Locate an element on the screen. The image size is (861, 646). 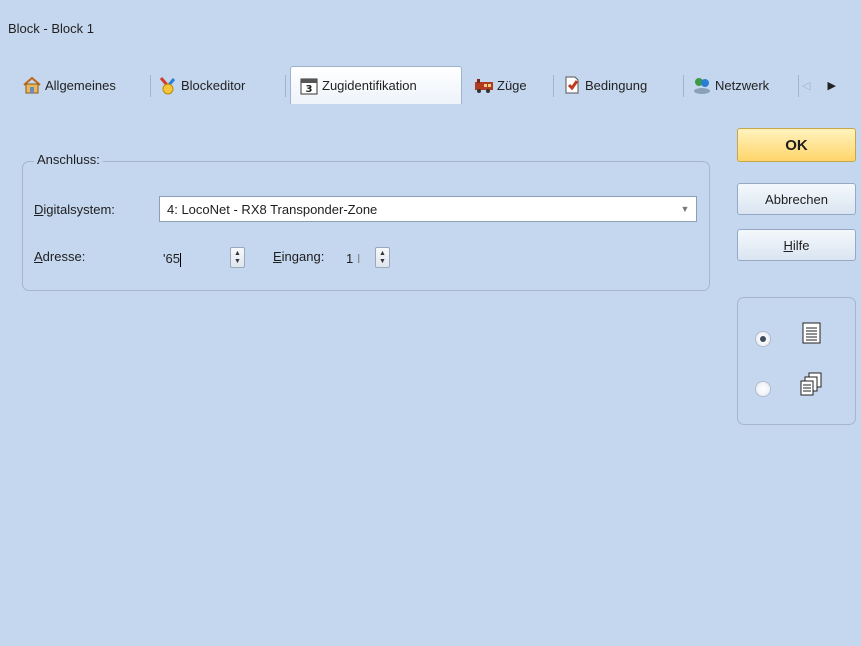
address-stepper: '65 ▲ ▼ is located at coordinates (204, 257).